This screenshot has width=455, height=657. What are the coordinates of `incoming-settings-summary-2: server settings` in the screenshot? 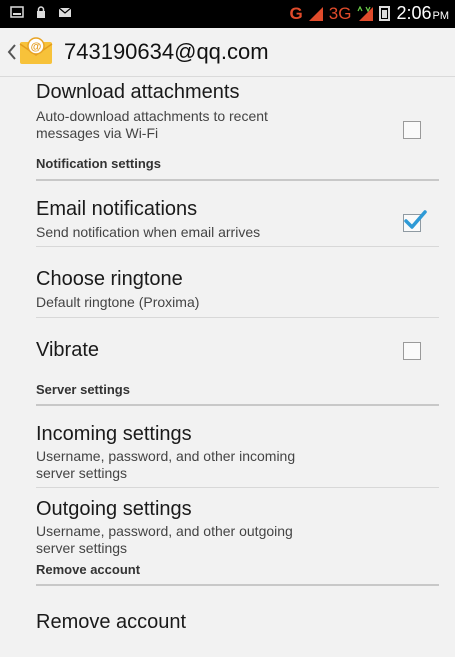 It's located at (82, 473).